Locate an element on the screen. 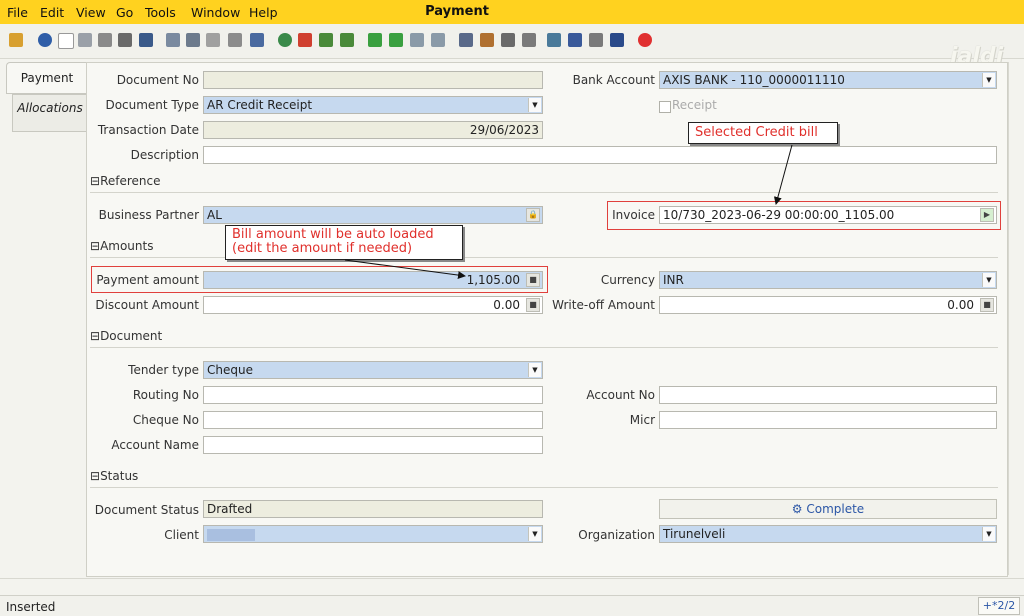 The height and width of the screenshot is (616, 1024). grid-toggle-icon is located at coordinates (257, 40).